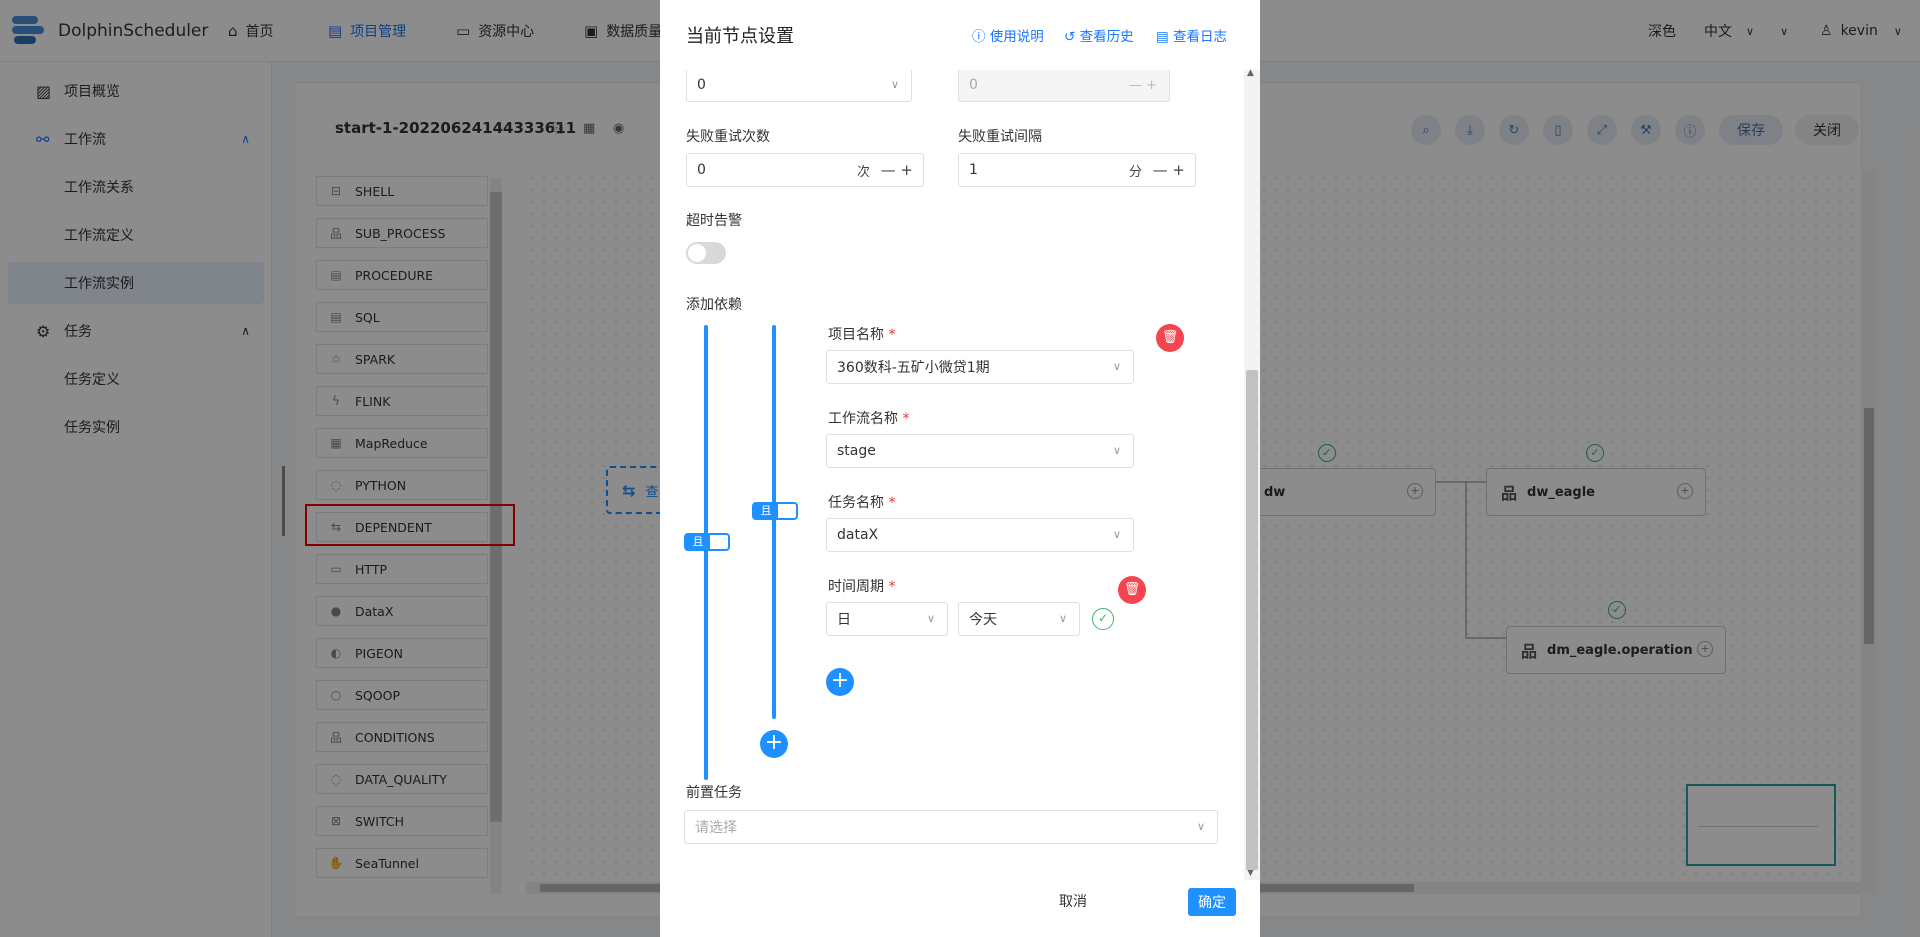 Image resolution: width=1920 pixels, height=937 pixels. Describe the element at coordinates (1077, 170) in the screenshot. I see `retry-interval-input: 1 分 — +` at that location.